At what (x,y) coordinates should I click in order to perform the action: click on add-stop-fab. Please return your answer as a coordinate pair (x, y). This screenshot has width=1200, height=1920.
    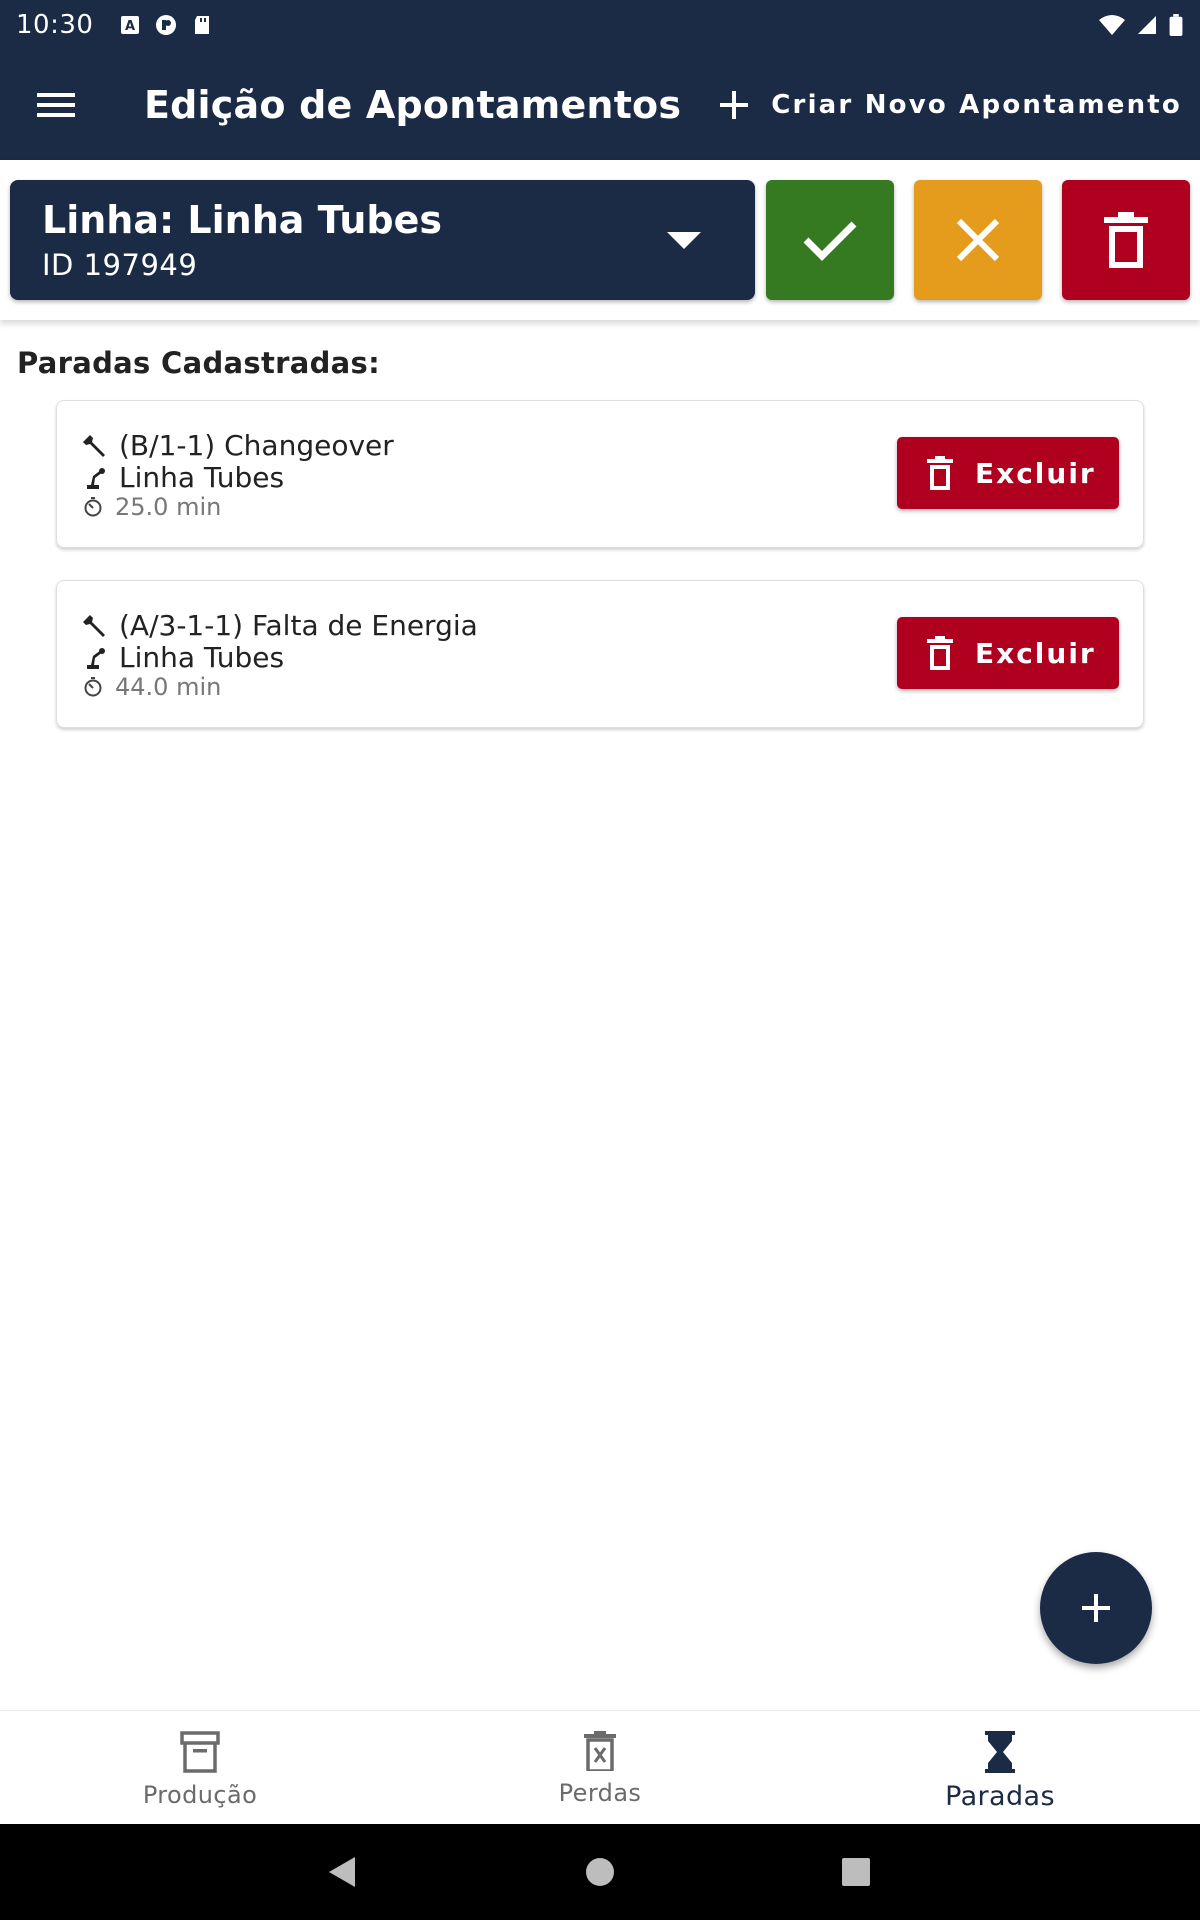
    Looking at the image, I should click on (1096, 1608).